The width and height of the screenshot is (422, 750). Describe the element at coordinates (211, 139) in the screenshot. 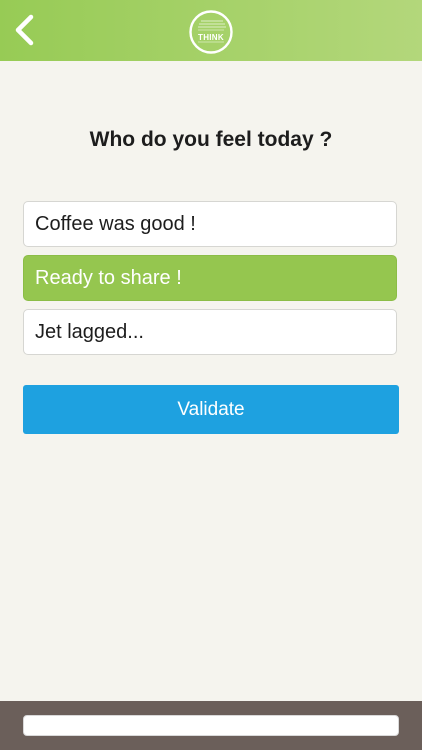

I see `question-title: Who do you feel today ?` at that location.